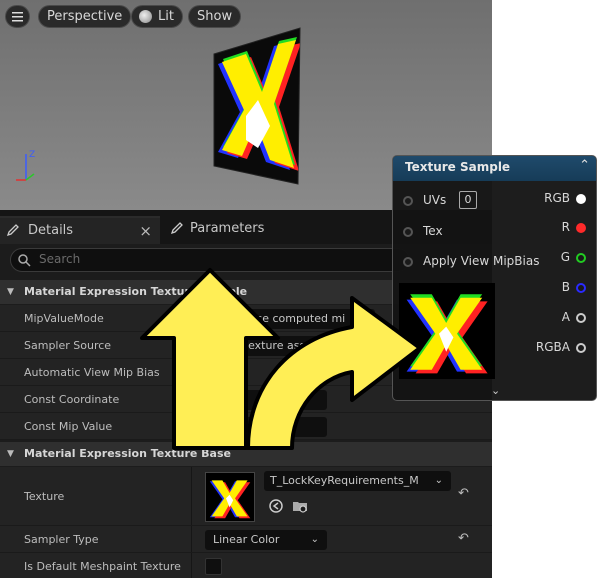 The height and width of the screenshot is (578, 600). Describe the element at coordinates (25, 165) in the screenshot. I see `axis-gizmo-icon: Z` at that location.